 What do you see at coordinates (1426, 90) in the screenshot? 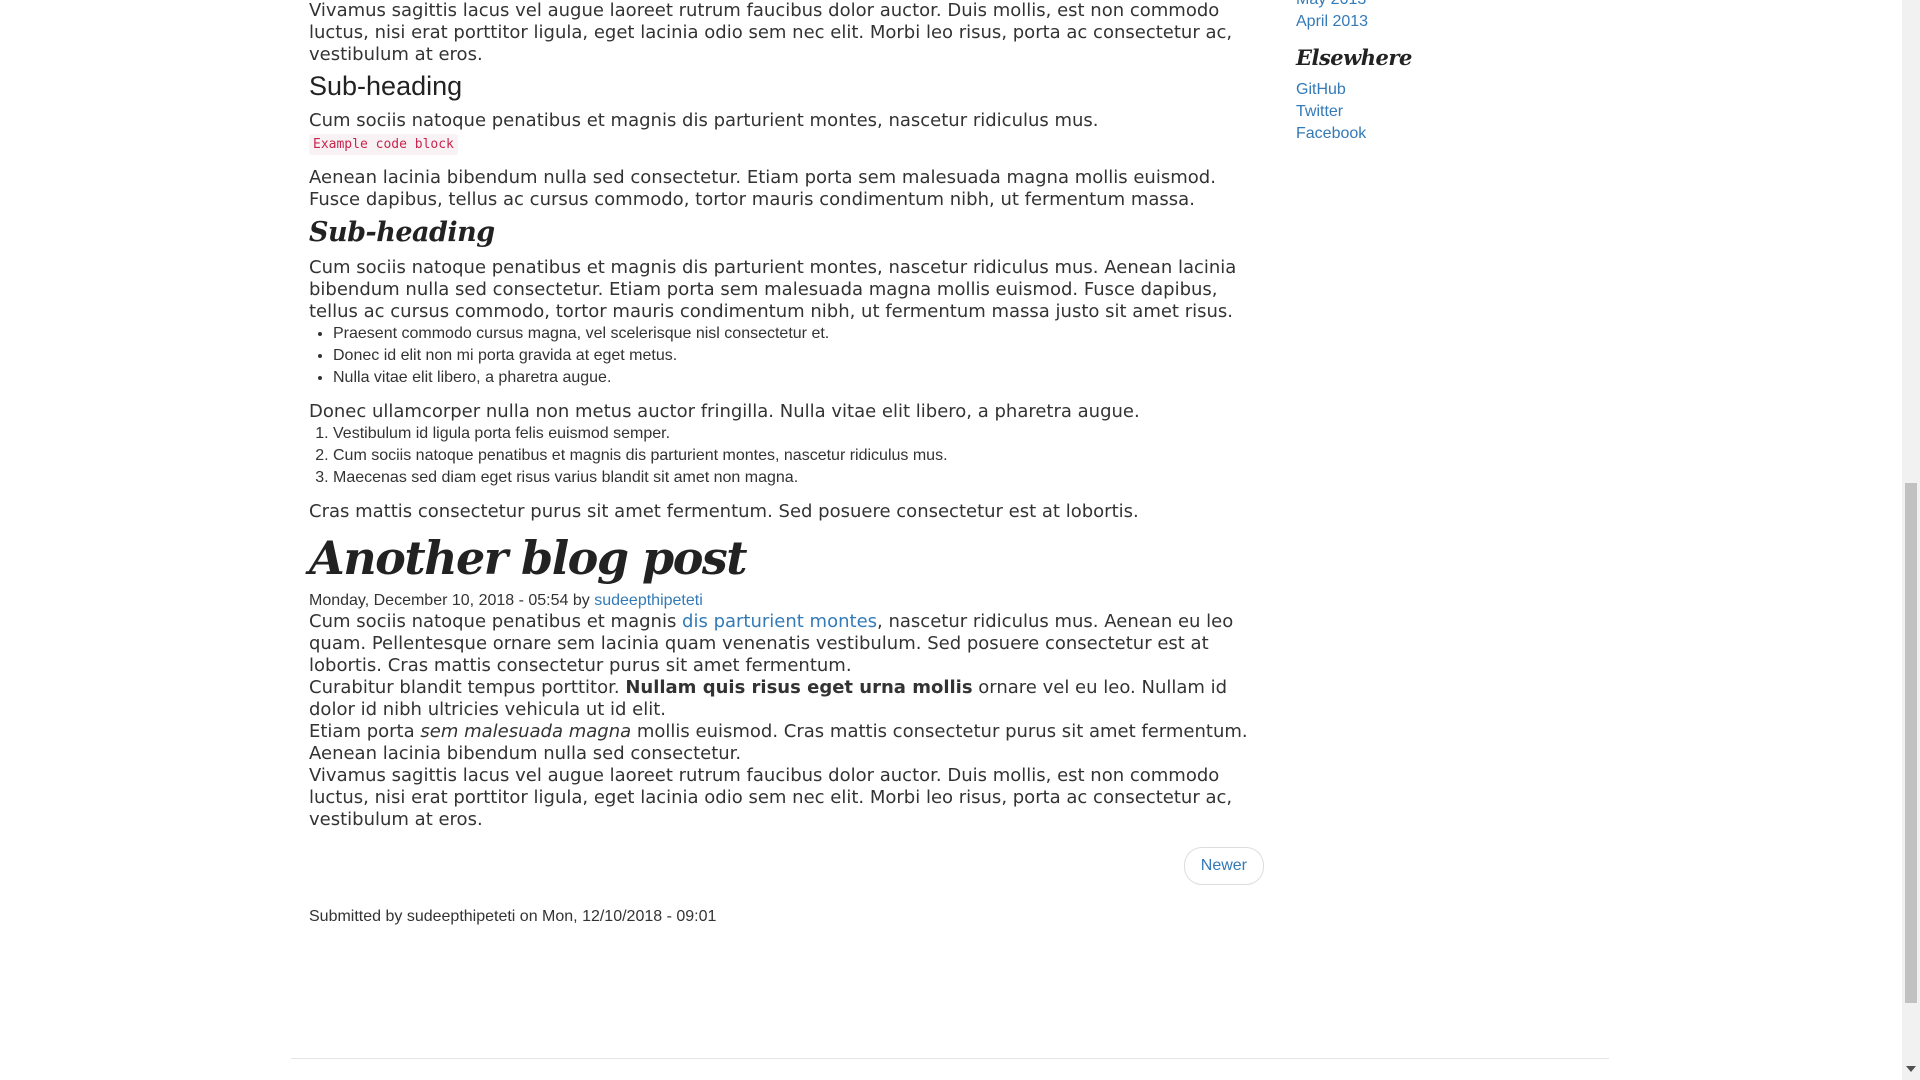
I see `github-link: GitHub` at bounding box center [1426, 90].